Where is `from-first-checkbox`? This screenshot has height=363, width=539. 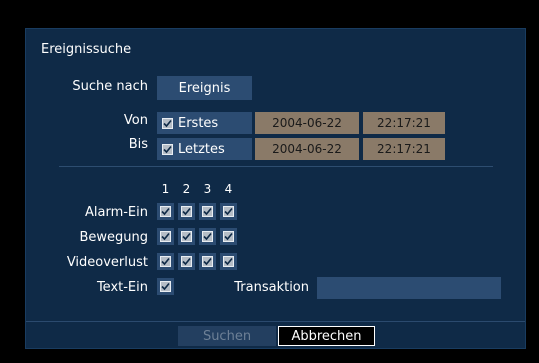
from-first-checkbox is located at coordinates (167, 123).